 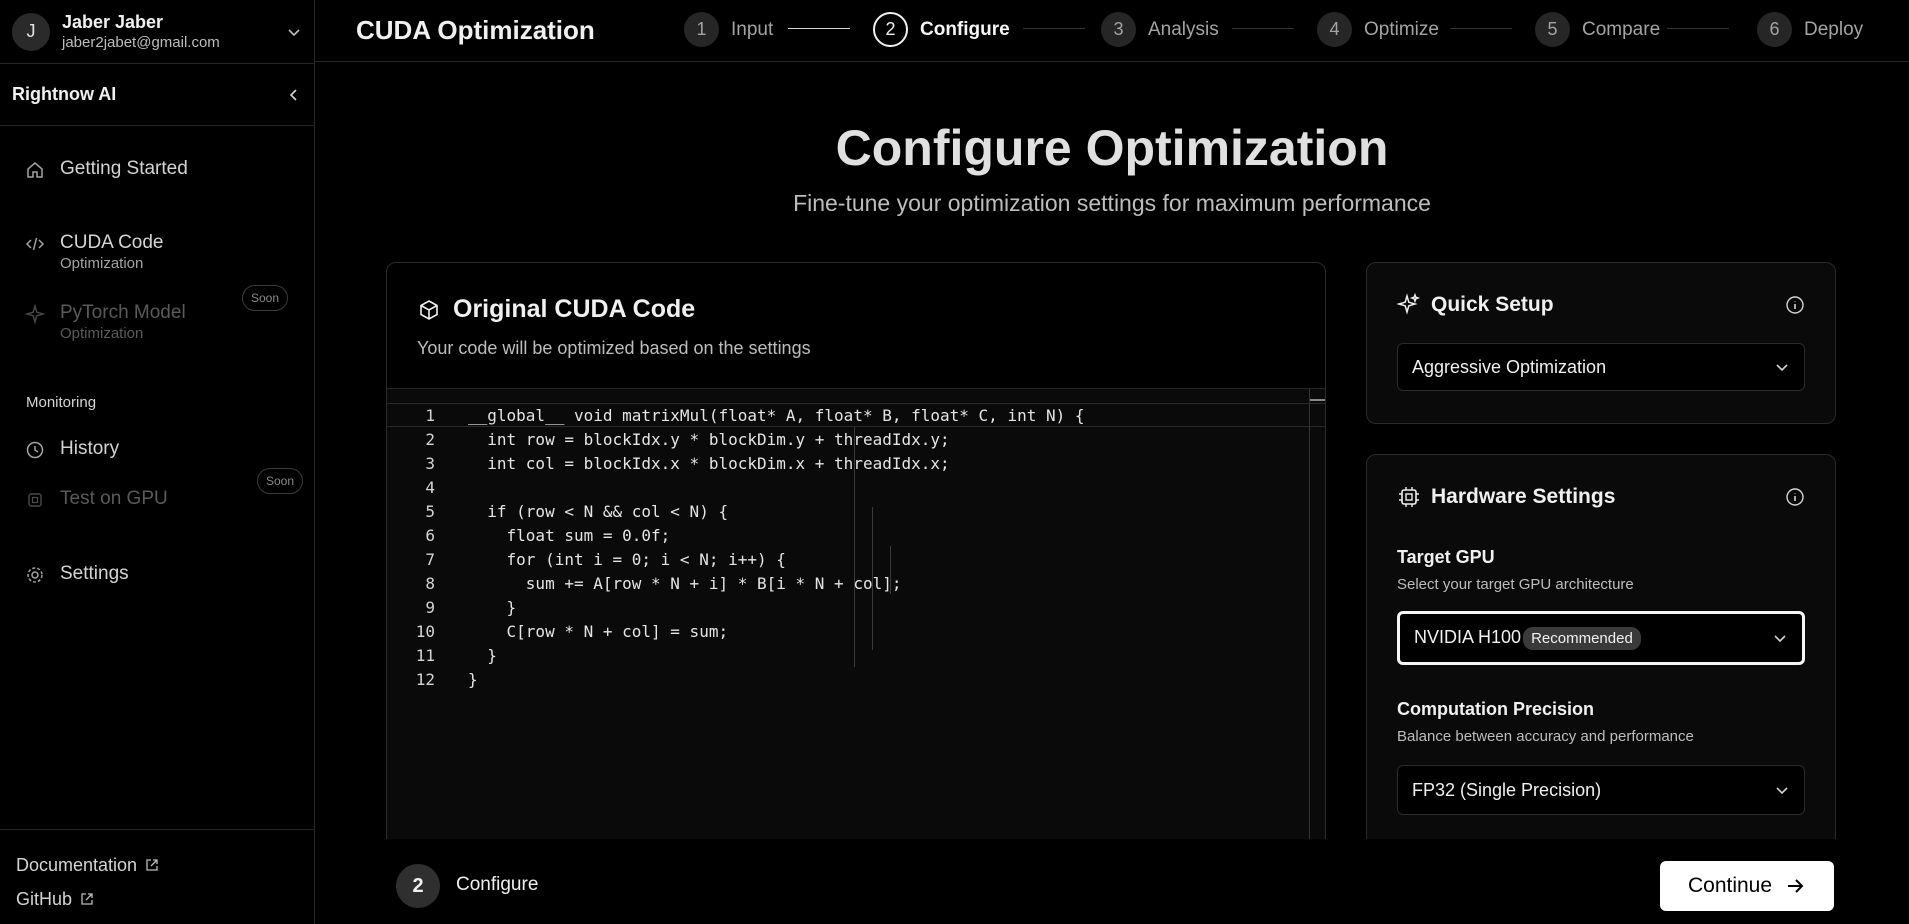 I want to click on line-number: 7, so click(x=430, y=559).